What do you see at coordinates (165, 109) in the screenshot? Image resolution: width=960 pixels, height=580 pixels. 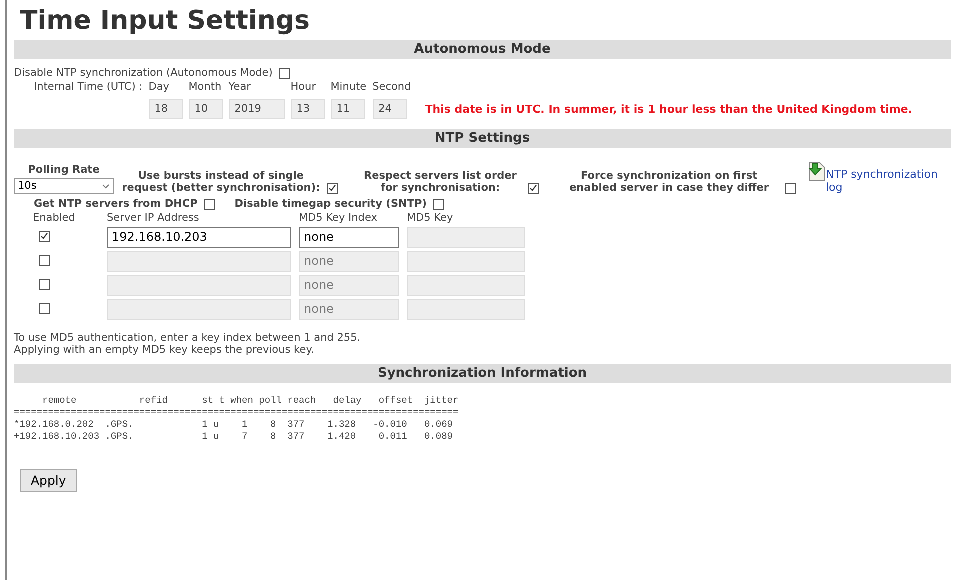 I see `time-field: 18` at bounding box center [165, 109].